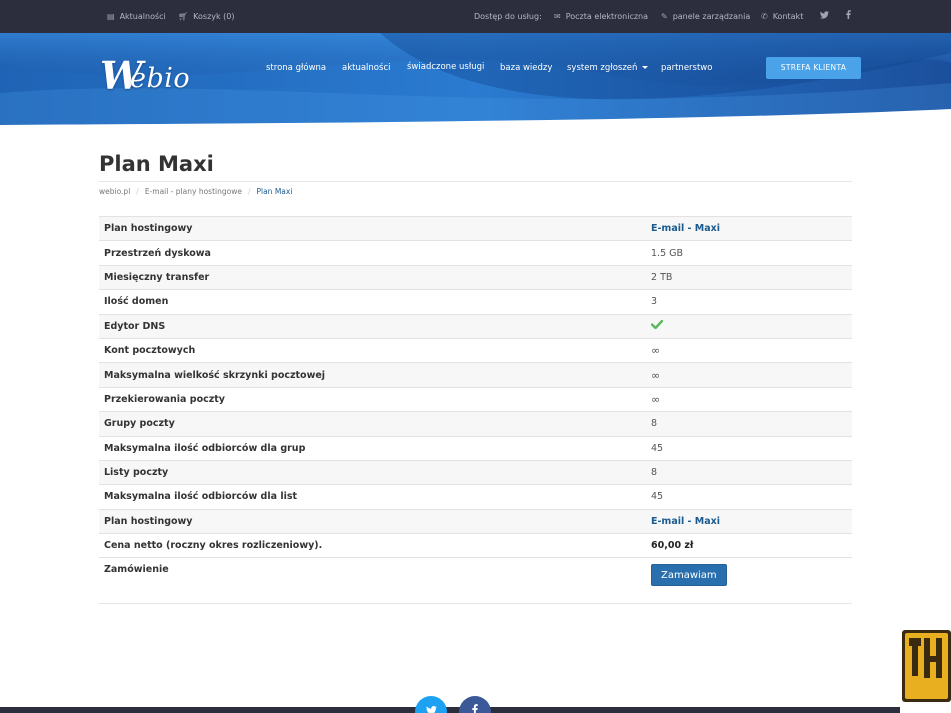  I want to click on table-row: Ilość domen 3, so click(475, 302).